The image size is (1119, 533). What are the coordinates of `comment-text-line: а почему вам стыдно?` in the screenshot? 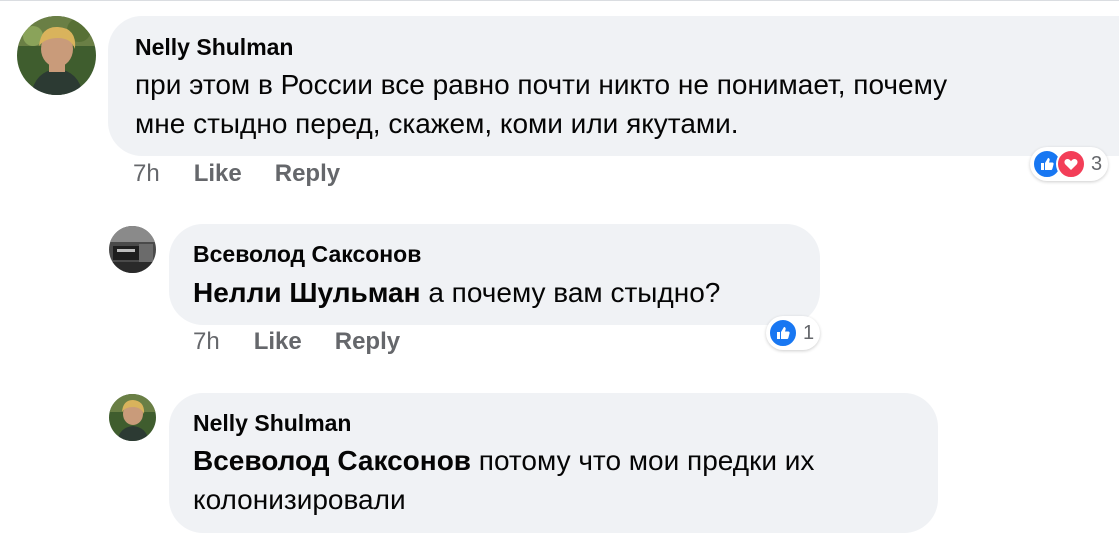 It's located at (574, 292).